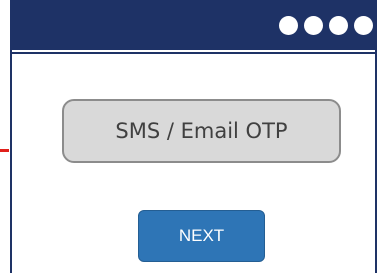 The width and height of the screenshot is (377, 273). I want to click on next-button-label: NEXT, so click(201, 235).